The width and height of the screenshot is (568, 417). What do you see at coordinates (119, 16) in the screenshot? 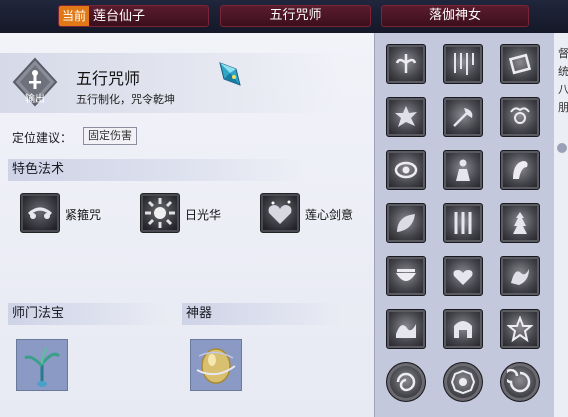
I see `tab-label: 莲台仙子` at bounding box center [119, 16].